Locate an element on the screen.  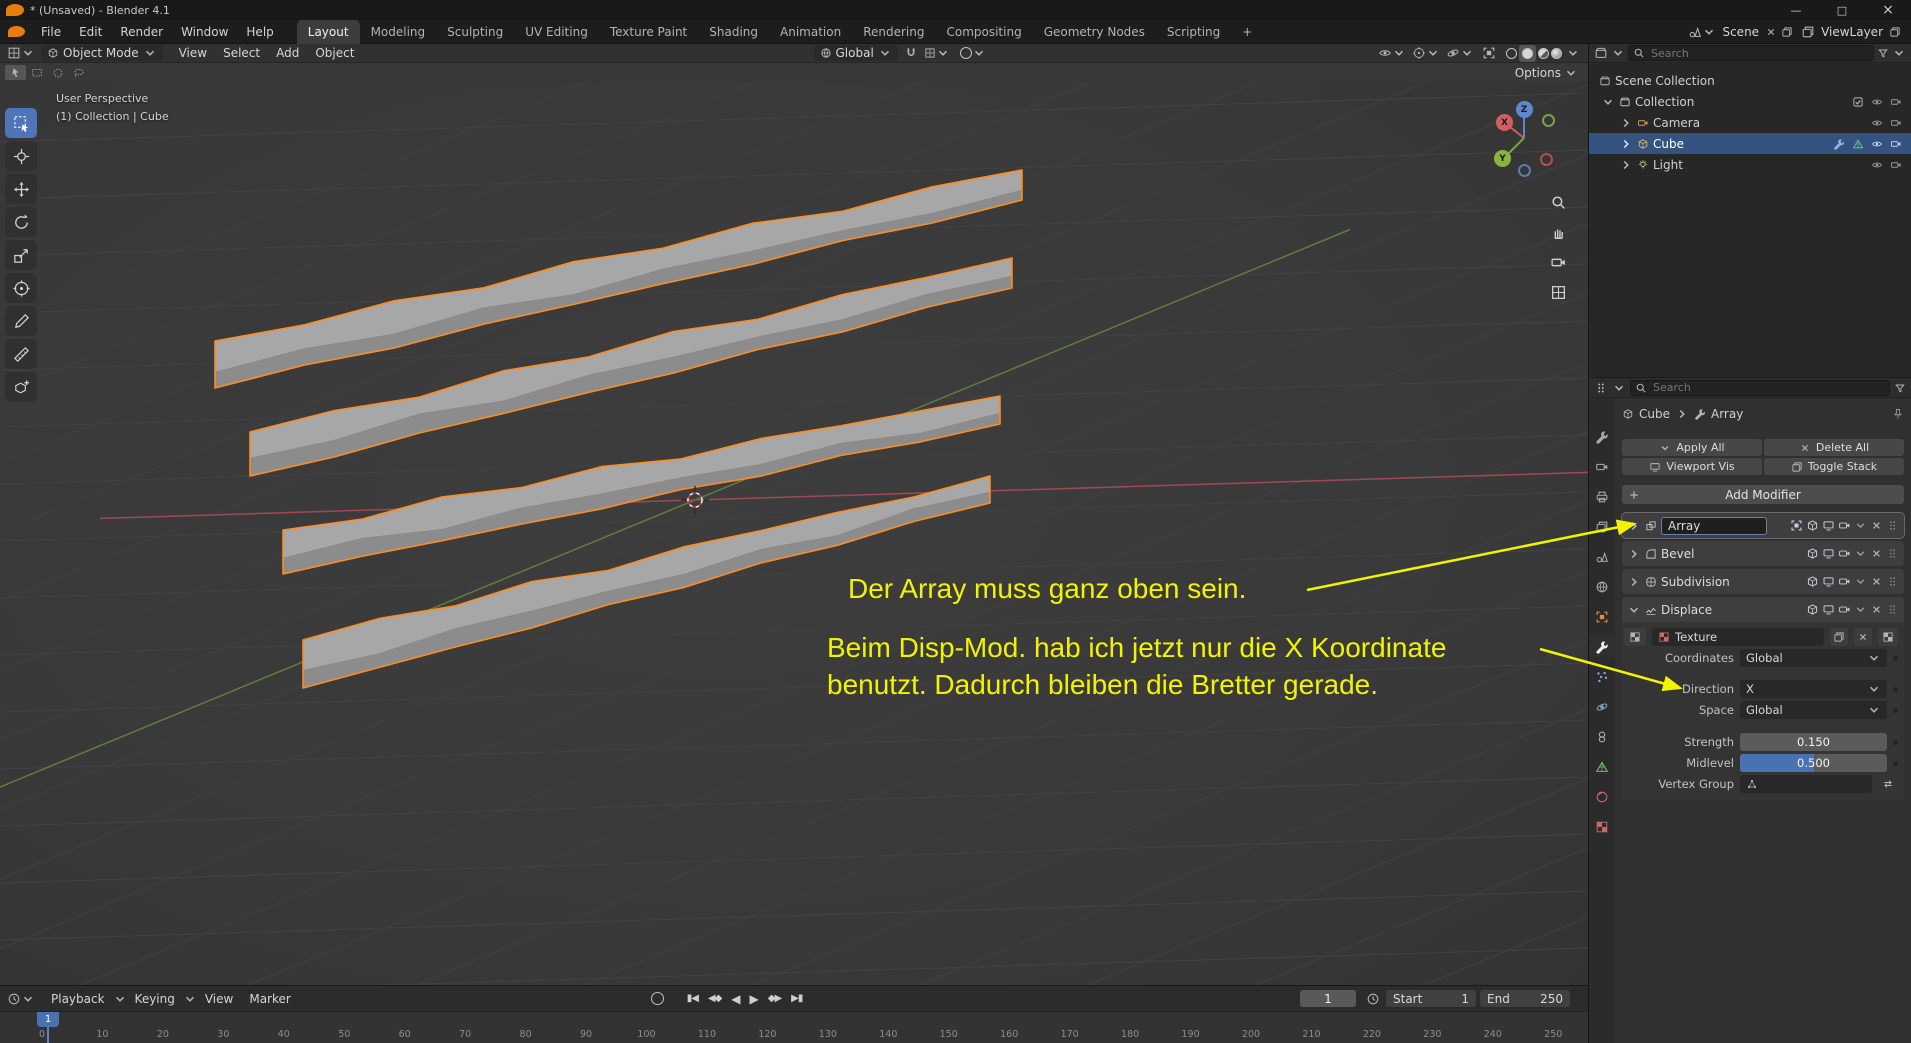
coordinates-keyframe-dot is located at coordinates (1895, 658).